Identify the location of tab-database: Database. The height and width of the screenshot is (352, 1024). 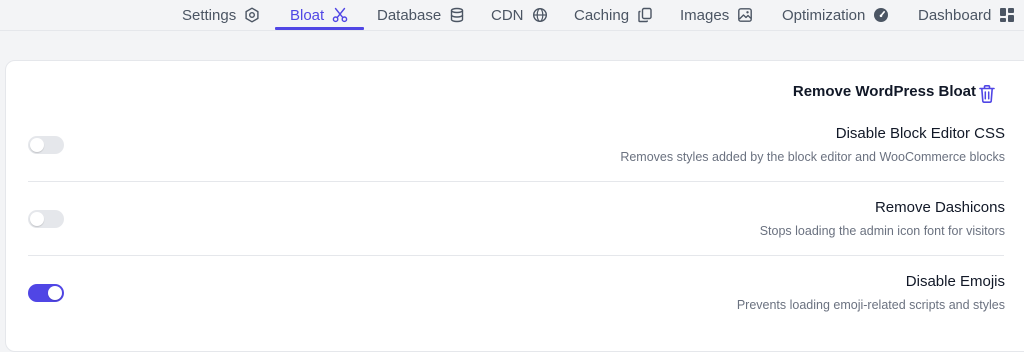
(421, 15).